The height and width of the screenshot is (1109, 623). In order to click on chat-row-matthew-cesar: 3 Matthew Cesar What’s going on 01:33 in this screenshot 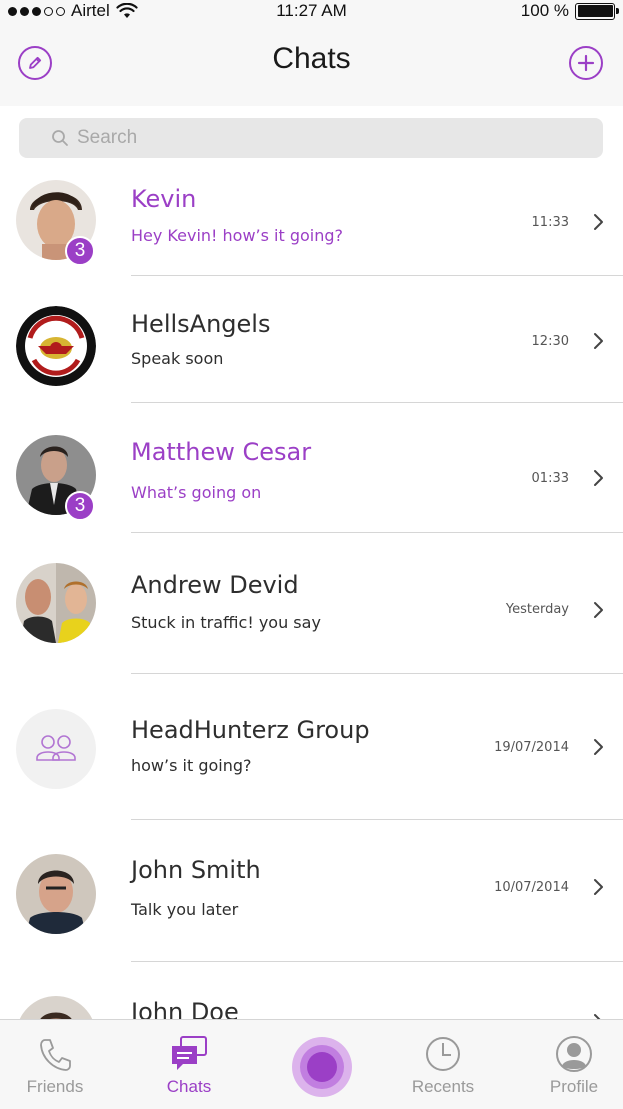, I will do `click(311, 468)`.